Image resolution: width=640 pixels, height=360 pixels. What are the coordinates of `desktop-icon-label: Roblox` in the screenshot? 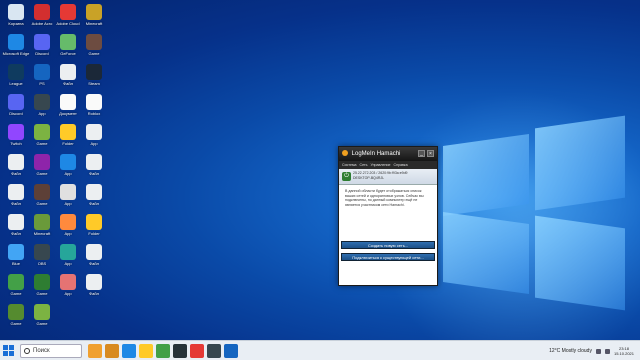 It's located at (94, 113).